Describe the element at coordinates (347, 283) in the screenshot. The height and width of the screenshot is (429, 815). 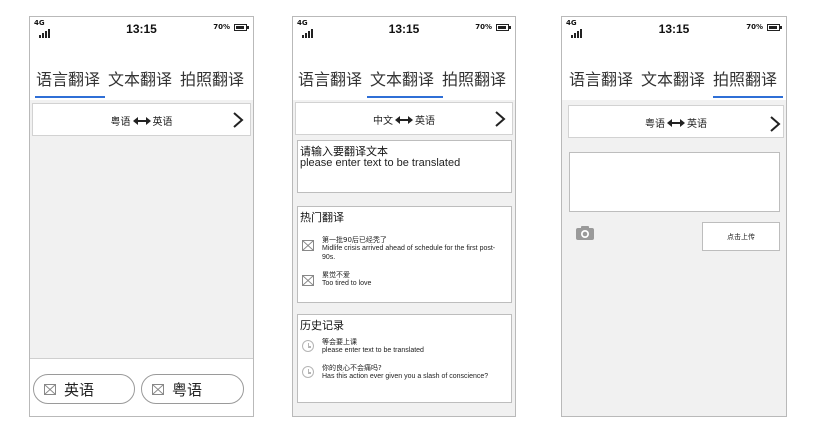
I see `hot-item-translation: Too tired to love` at that location.